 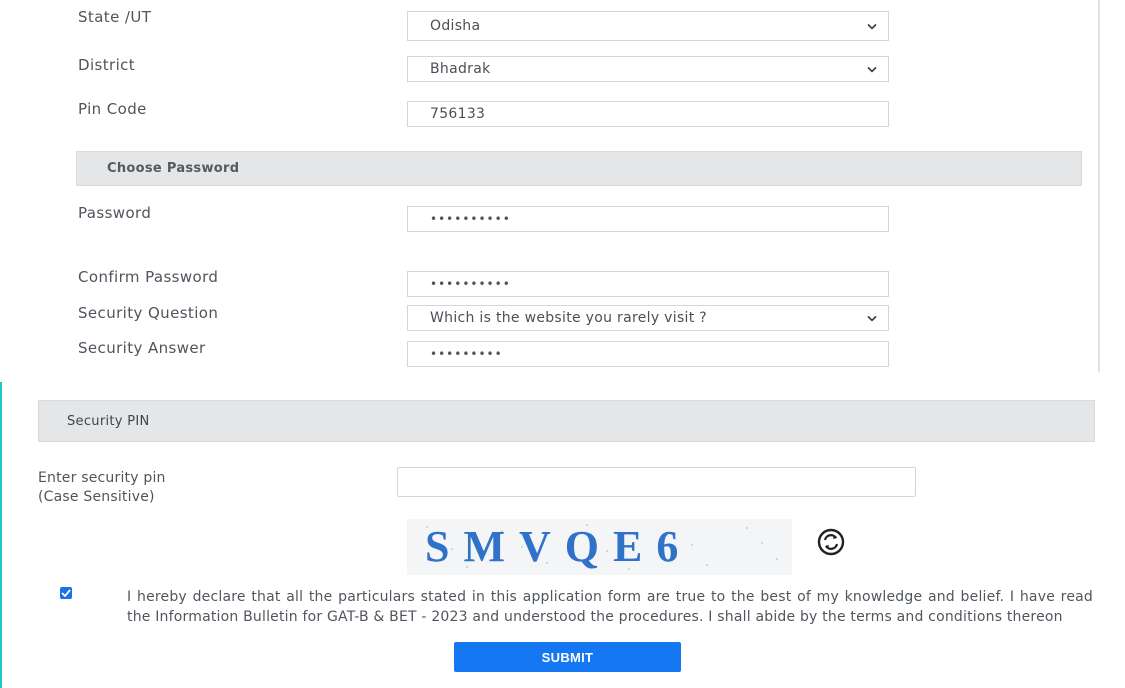 What do you see at coordinates (148, 313) in the screenshot?
I see `security-question-label: Security Question` at bounding box center [148, 313].